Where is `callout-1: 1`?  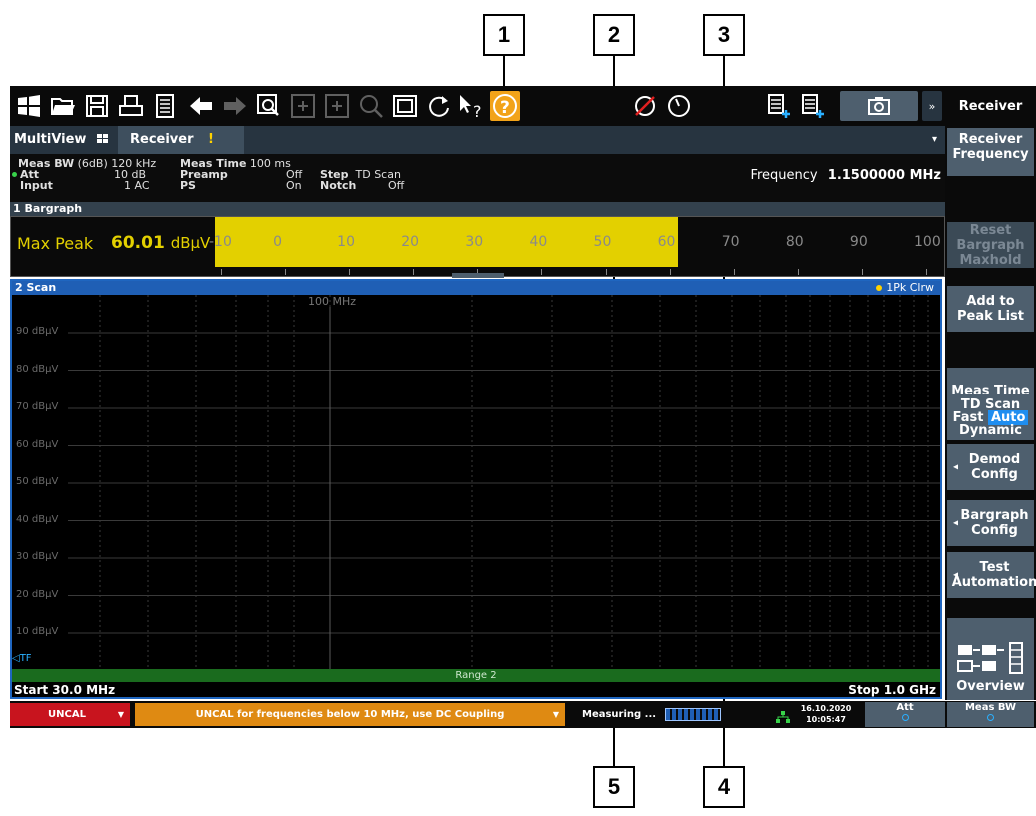 callout-1: 1 is located at coordinates (504, 35).